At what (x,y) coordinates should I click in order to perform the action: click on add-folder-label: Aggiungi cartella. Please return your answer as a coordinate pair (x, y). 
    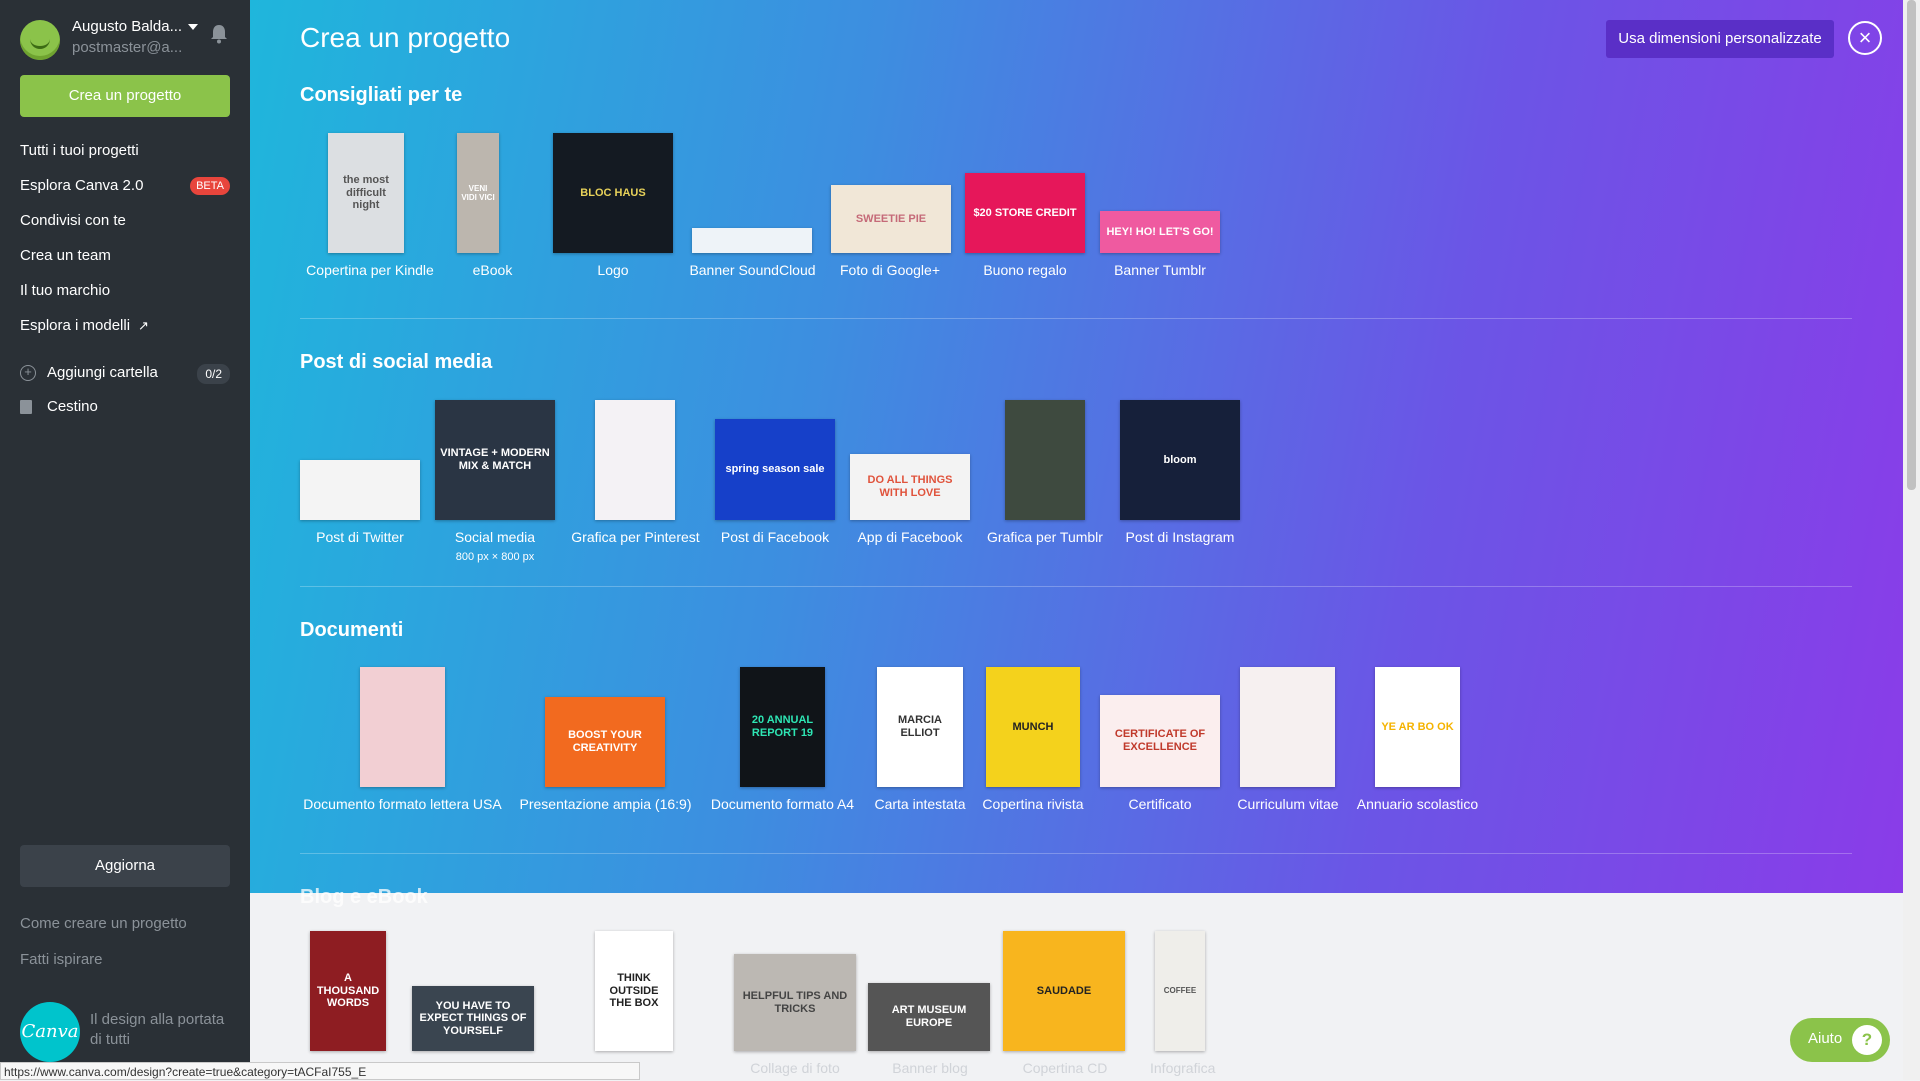
    Looking at the image, I should click on (102, 372).